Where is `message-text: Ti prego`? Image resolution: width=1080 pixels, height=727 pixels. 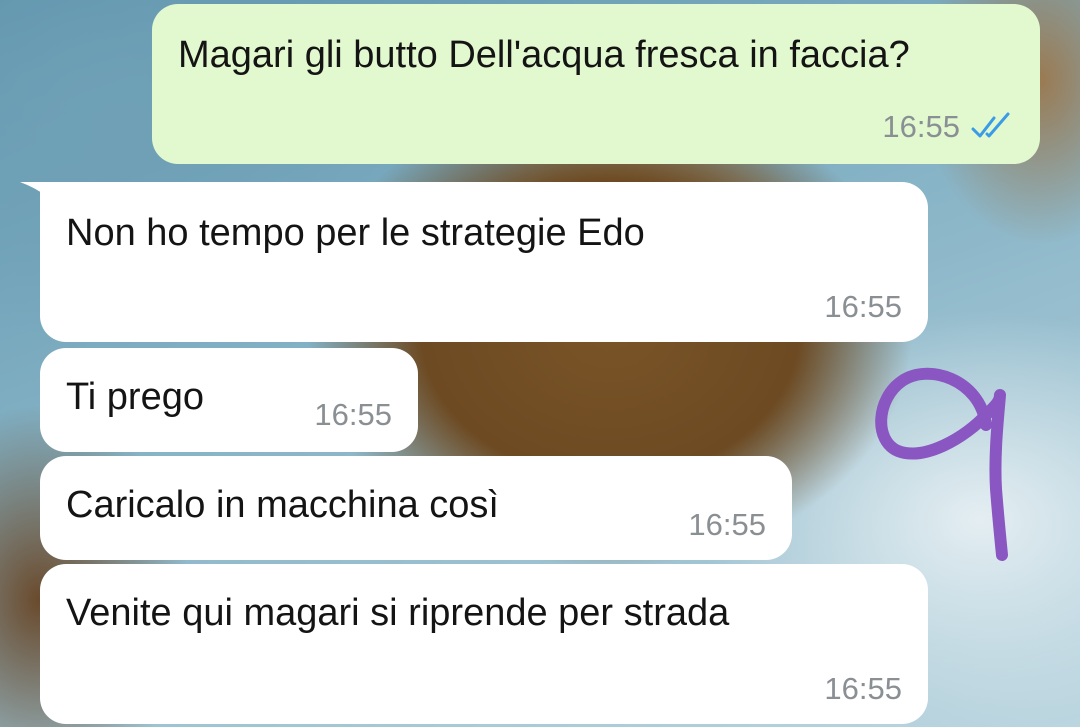
message-text: Ti prego is located at coordinates (135, 397).